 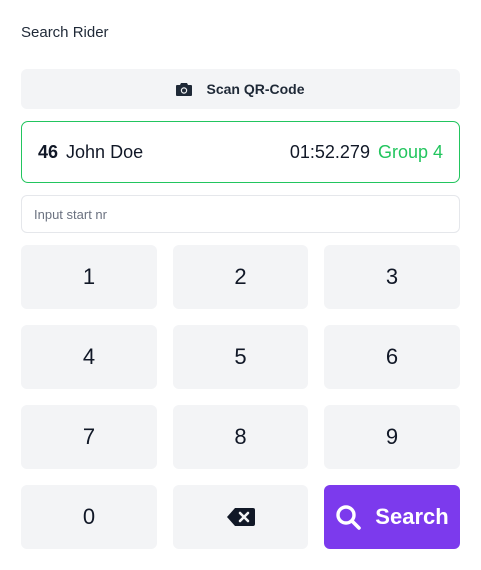 What do you see at coordinates (89, 517) in the screenshot?
I see `keypad-key-0: 0` at bounding box center [89, 517].